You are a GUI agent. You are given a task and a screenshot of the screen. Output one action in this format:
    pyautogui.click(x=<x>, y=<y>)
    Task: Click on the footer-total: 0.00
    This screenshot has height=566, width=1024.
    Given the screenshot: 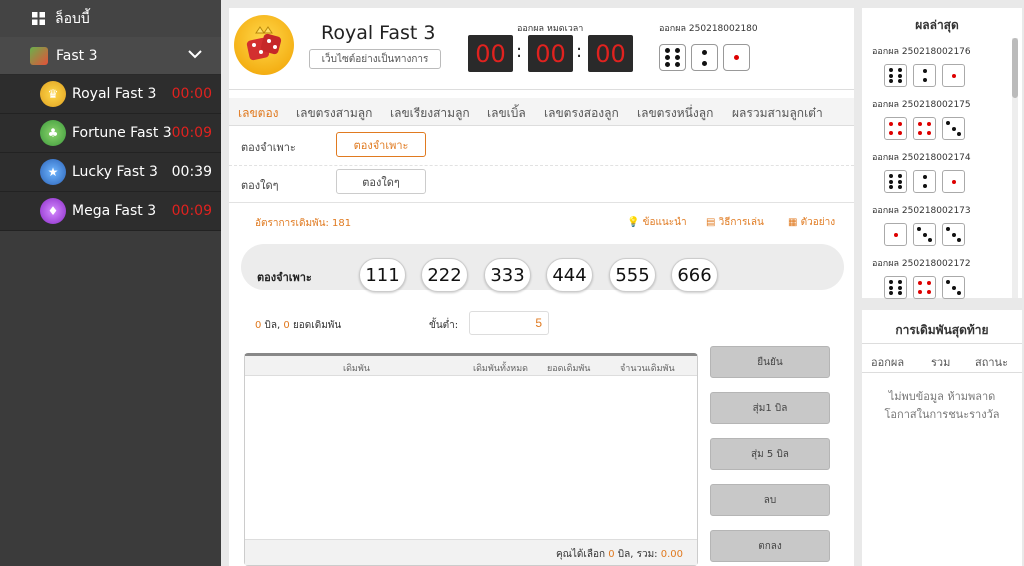 What is the action you would take?
    pyautogui.click(x=671, y=554)
    